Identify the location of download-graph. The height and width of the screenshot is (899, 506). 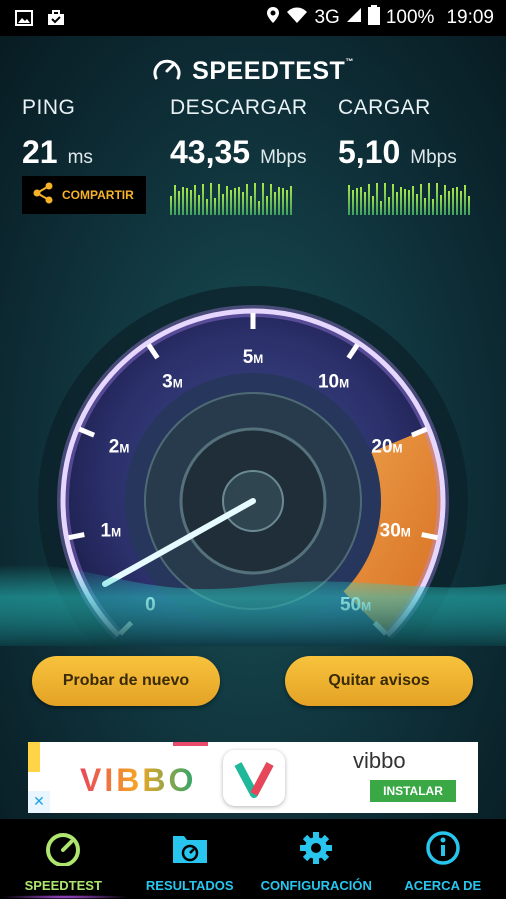
(231, 198).